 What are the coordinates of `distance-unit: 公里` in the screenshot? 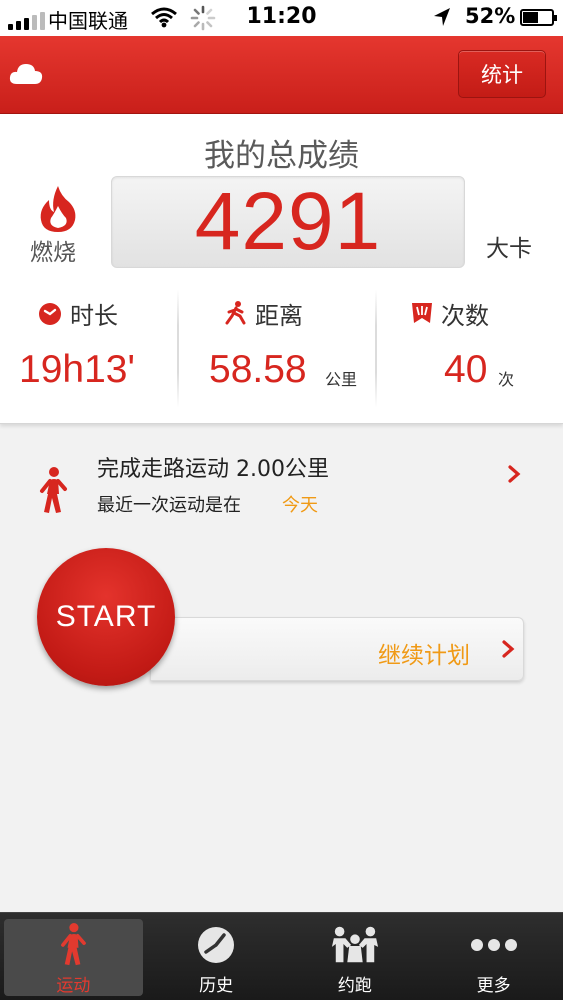 It's located at (341, 379).